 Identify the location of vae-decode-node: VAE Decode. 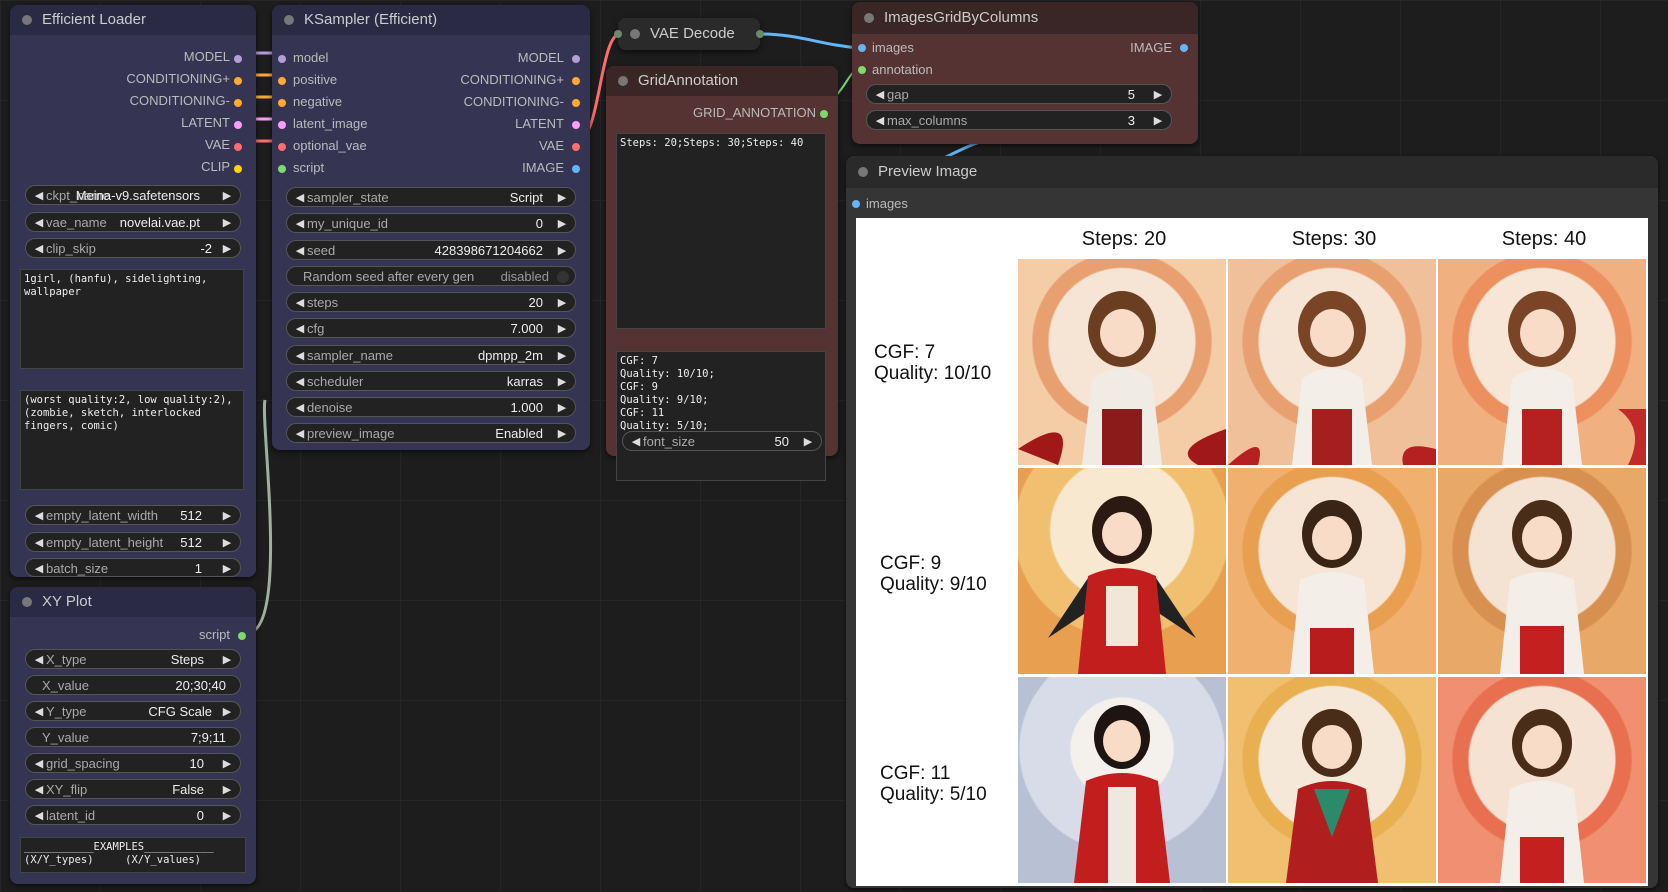
(689, 34).